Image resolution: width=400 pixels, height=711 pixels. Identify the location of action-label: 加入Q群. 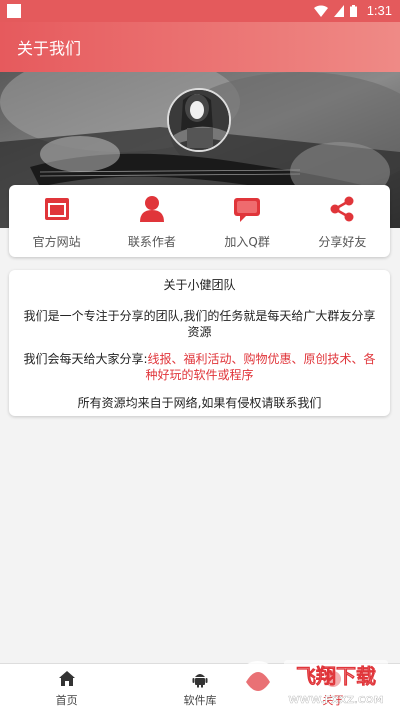
(247, 242).